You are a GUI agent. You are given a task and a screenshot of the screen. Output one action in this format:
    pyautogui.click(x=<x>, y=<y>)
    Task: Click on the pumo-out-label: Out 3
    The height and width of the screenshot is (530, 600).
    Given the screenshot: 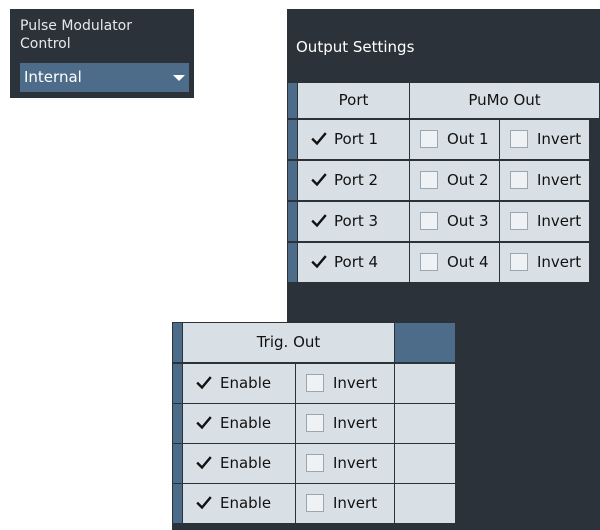 What is the action you would take?
    pyautogui.click(x=468, y=221)
    